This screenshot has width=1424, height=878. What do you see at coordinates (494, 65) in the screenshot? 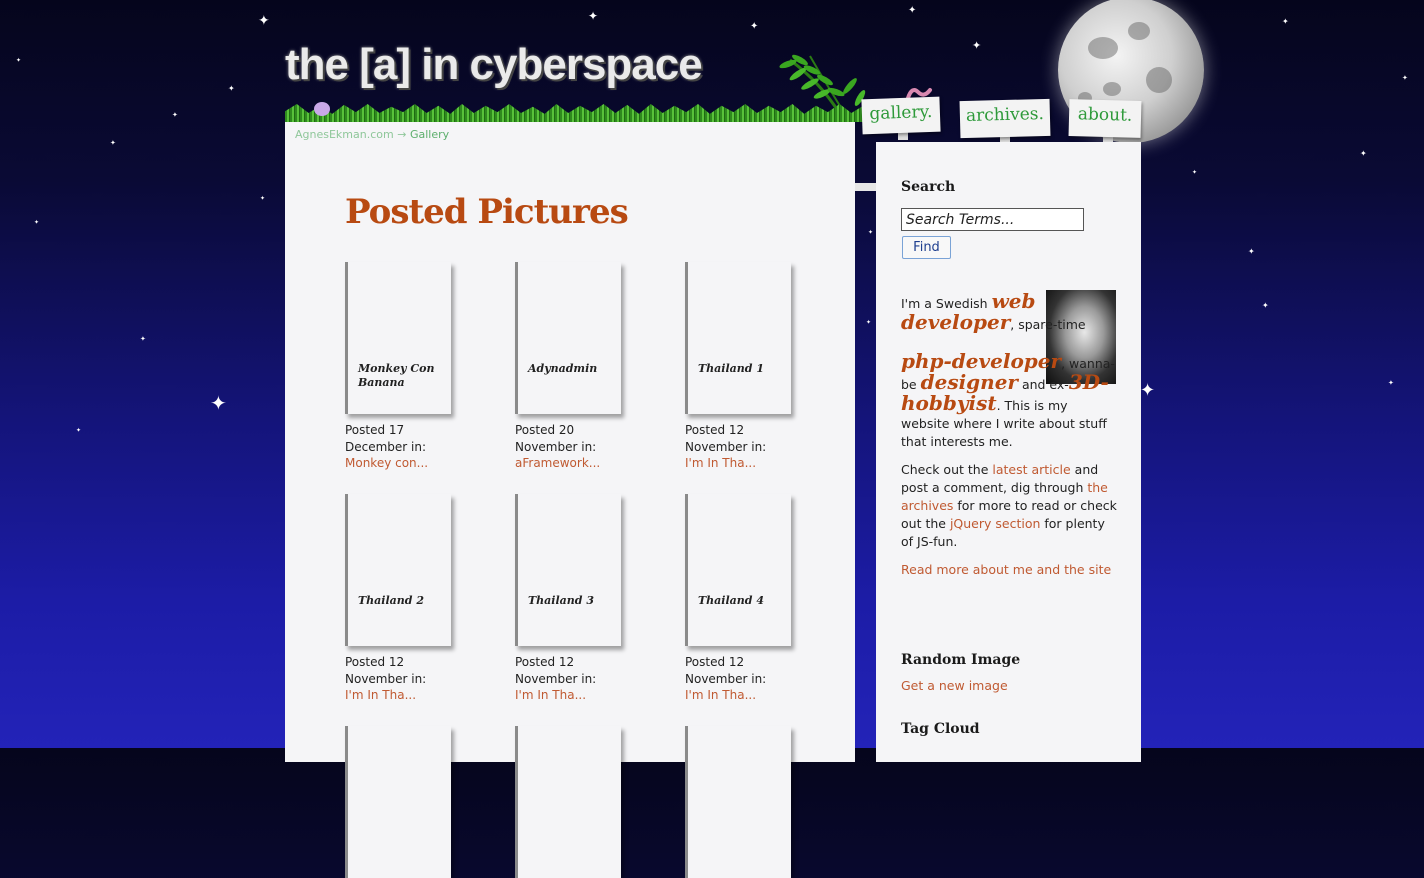
I see `site-logo: the [a] in cyberspace` at bounding box center [494, 65].